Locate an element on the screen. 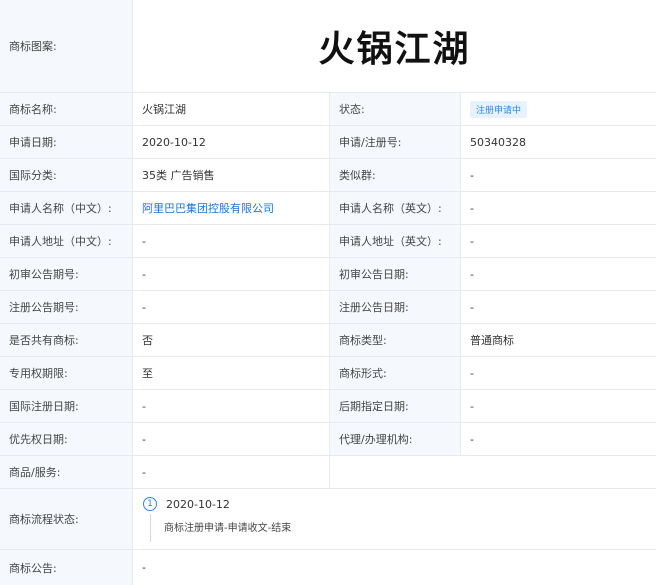 Image resolution: width=656 pixels, height=585 pixels. intl-class-label: 国际分类: is located at coordinates (66, 175).